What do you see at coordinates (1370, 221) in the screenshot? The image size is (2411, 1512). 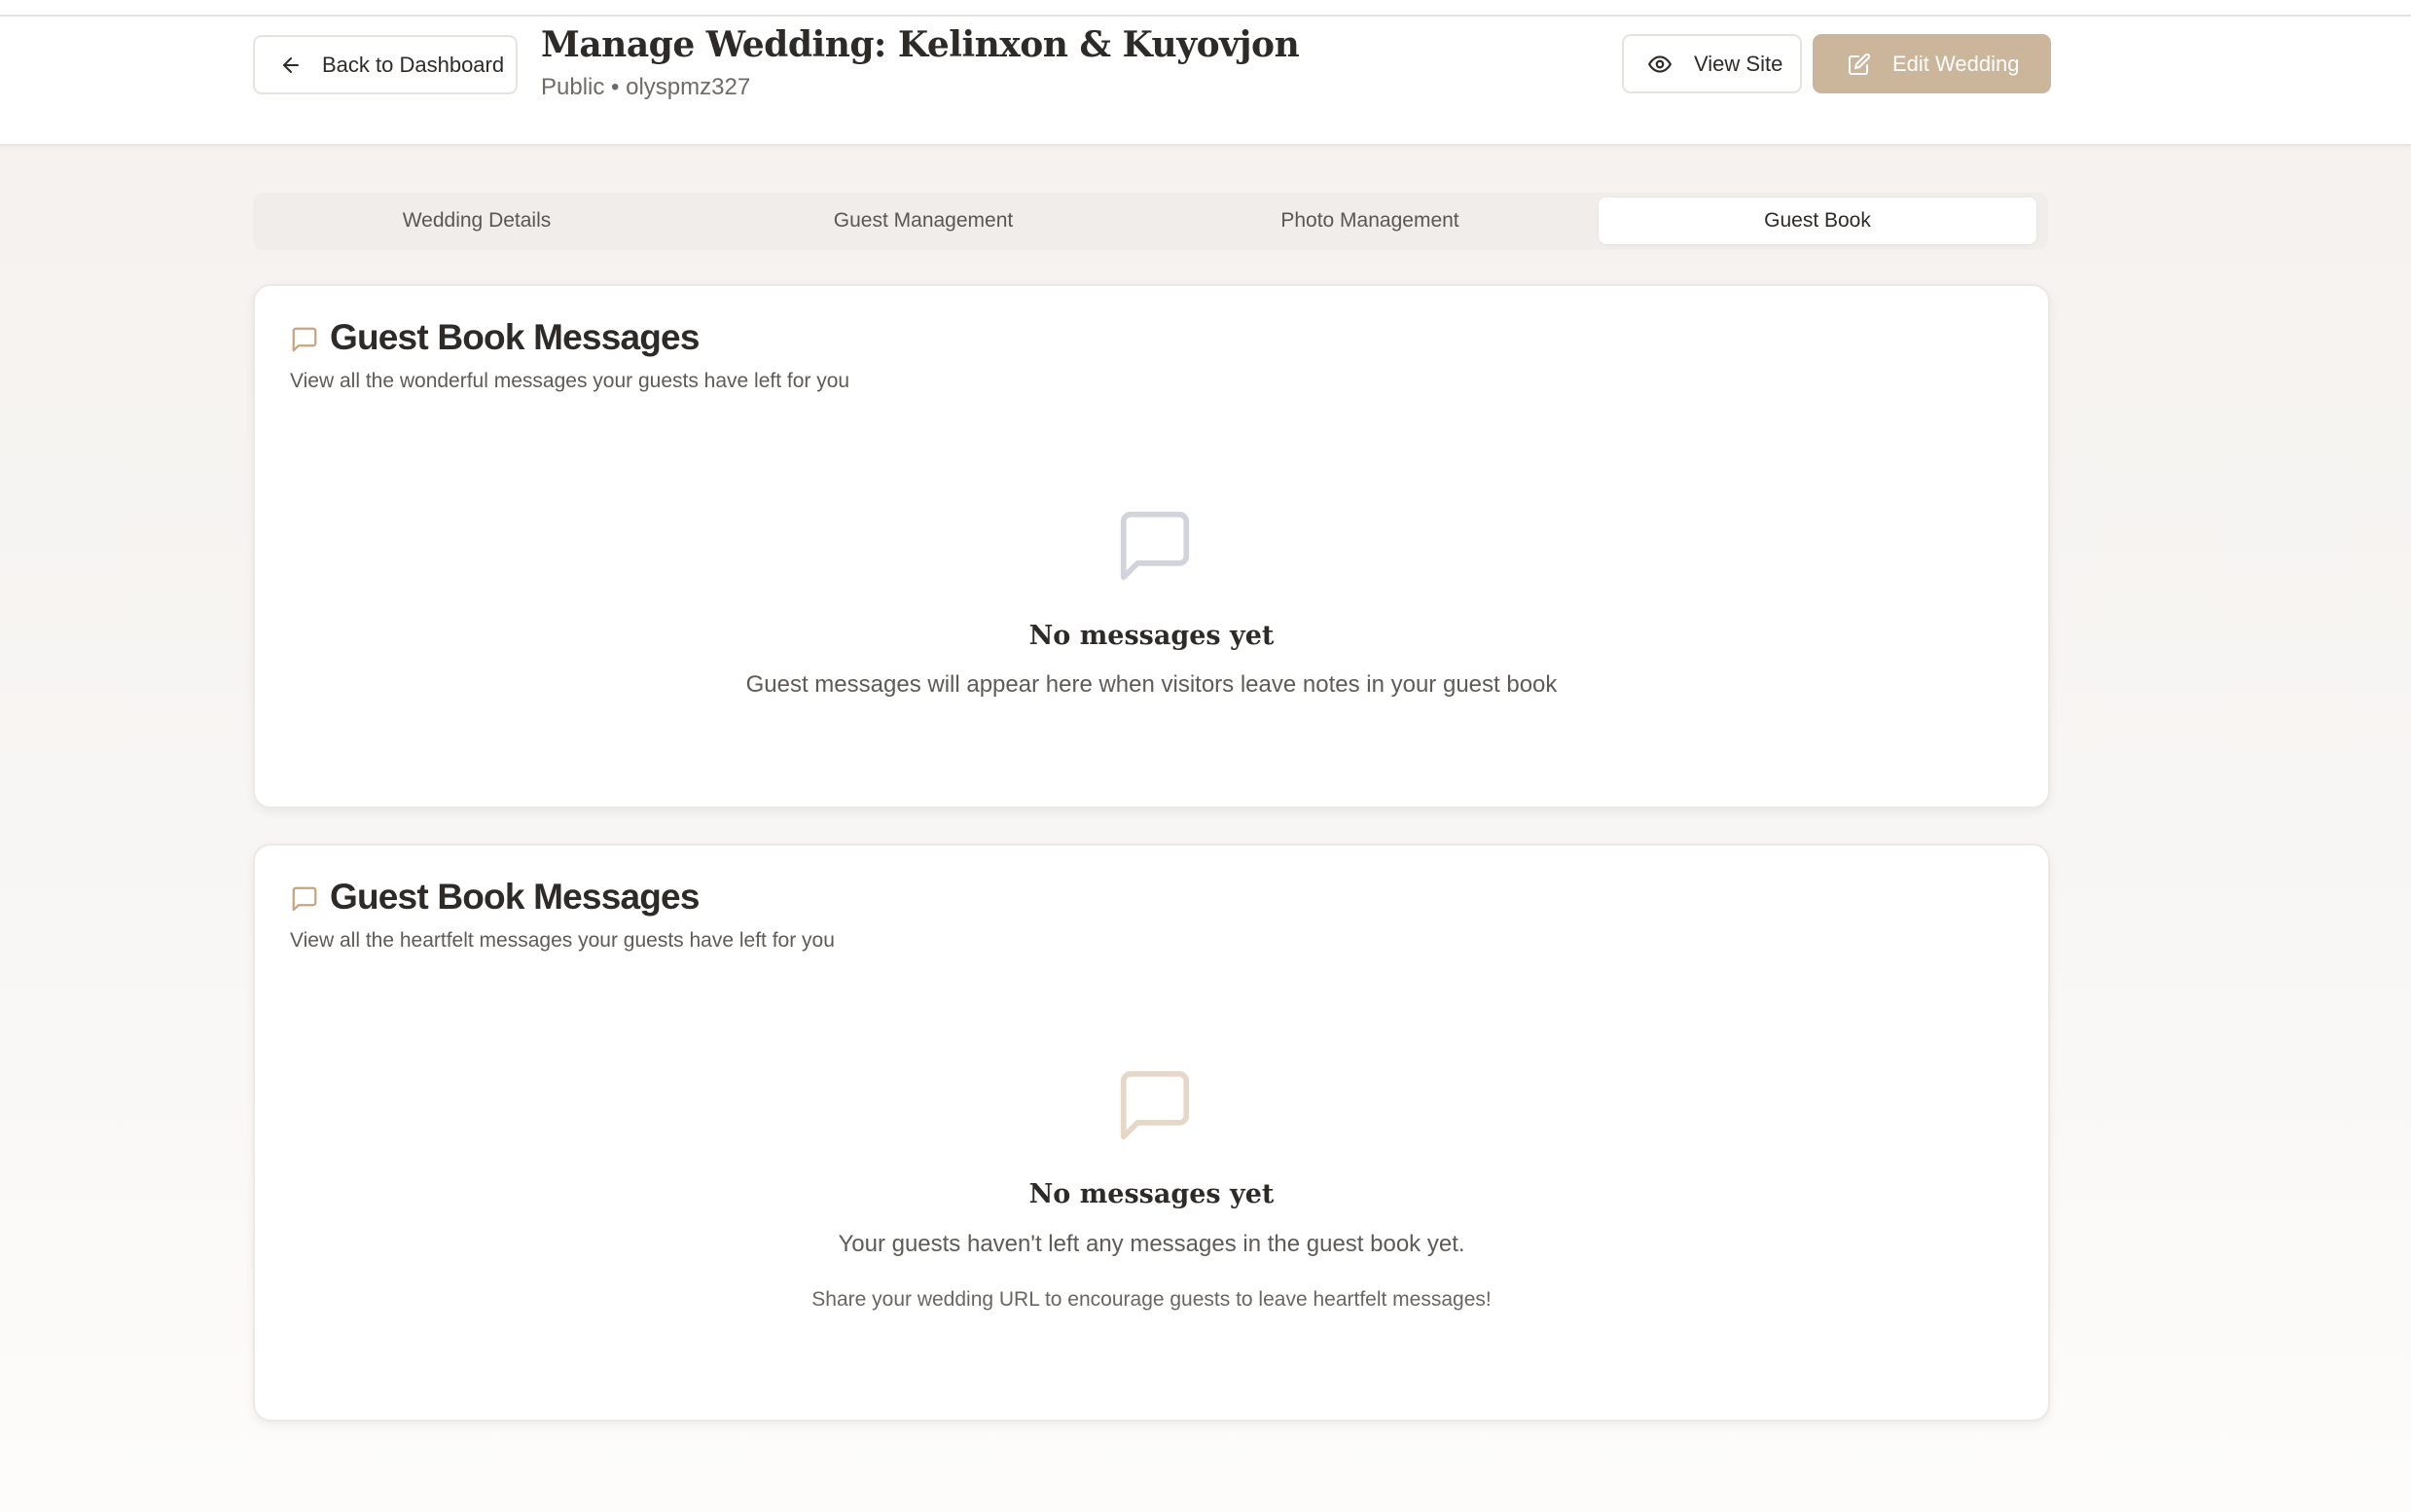 I see `tab-photo-management: Photo Management` at bounding box center [1370, 221].